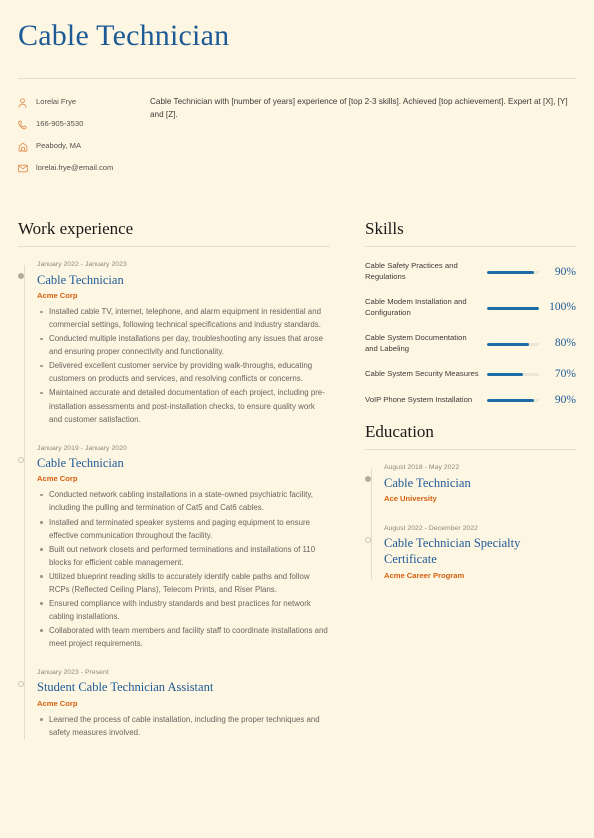  What do you see at coordinates (24, 102) in the screenshot?
I see `person-icon` at bounding box center [24, 102].